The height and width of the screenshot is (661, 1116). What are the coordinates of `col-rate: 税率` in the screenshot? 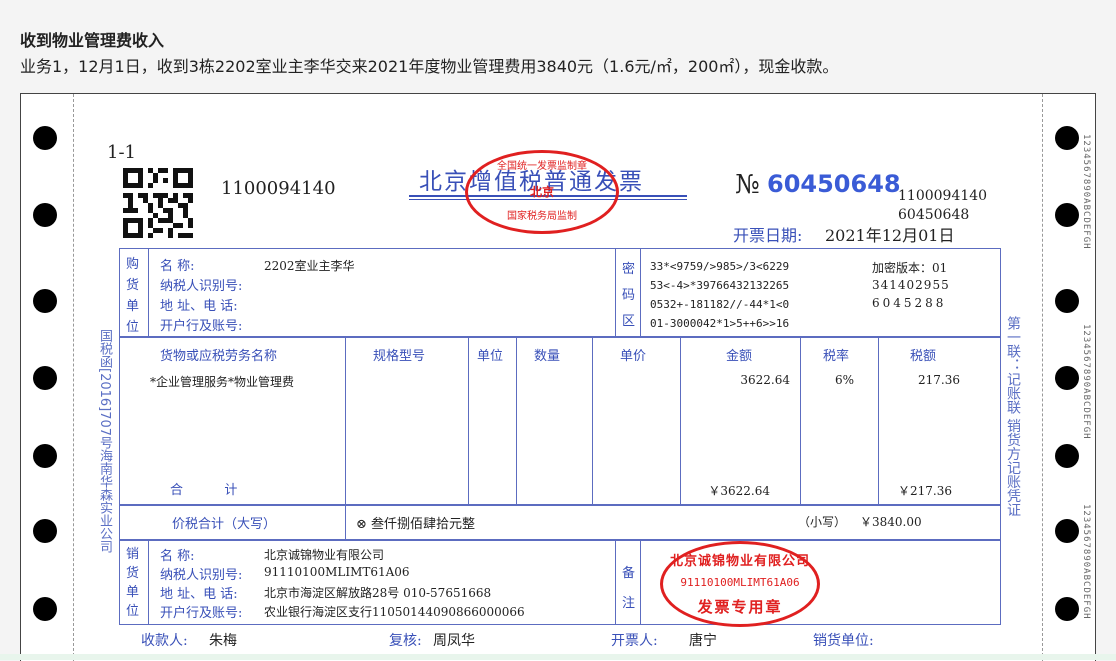 It's located at (836, 356).